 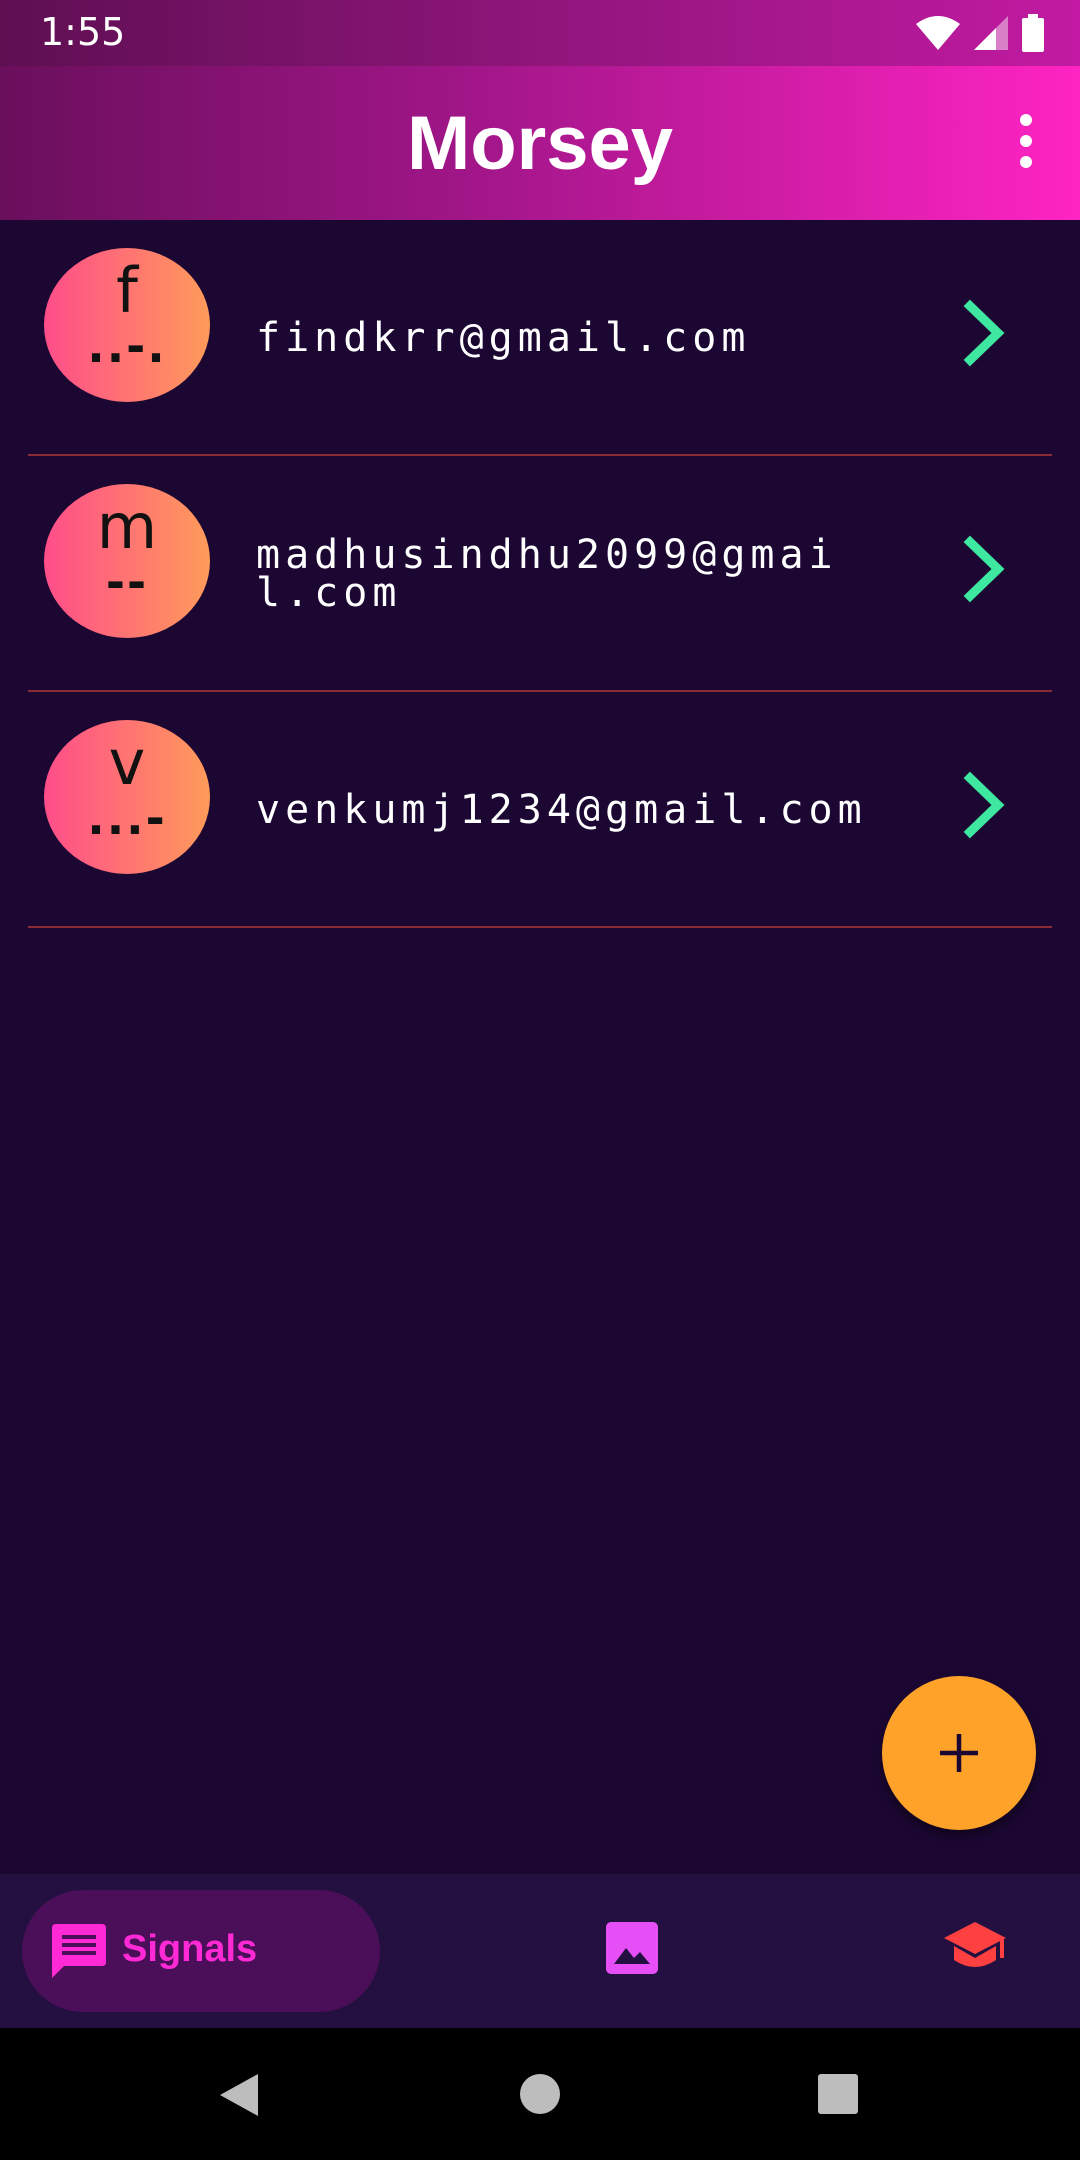 I want to click on more-vert-icon, so click(x=1026, y=141).